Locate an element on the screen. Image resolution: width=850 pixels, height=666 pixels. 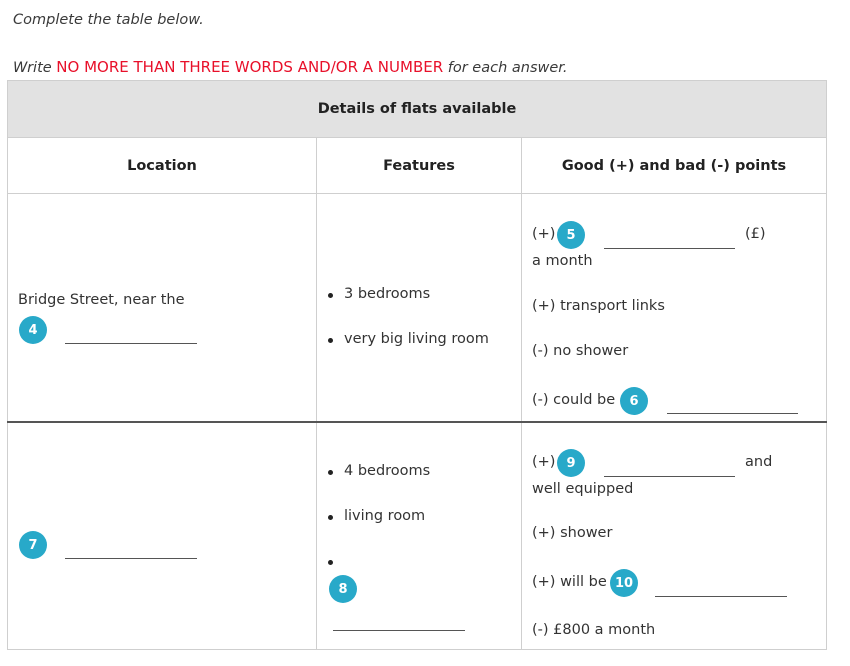
row1-feature-2: very big living room is located at coordinates (416, 339).